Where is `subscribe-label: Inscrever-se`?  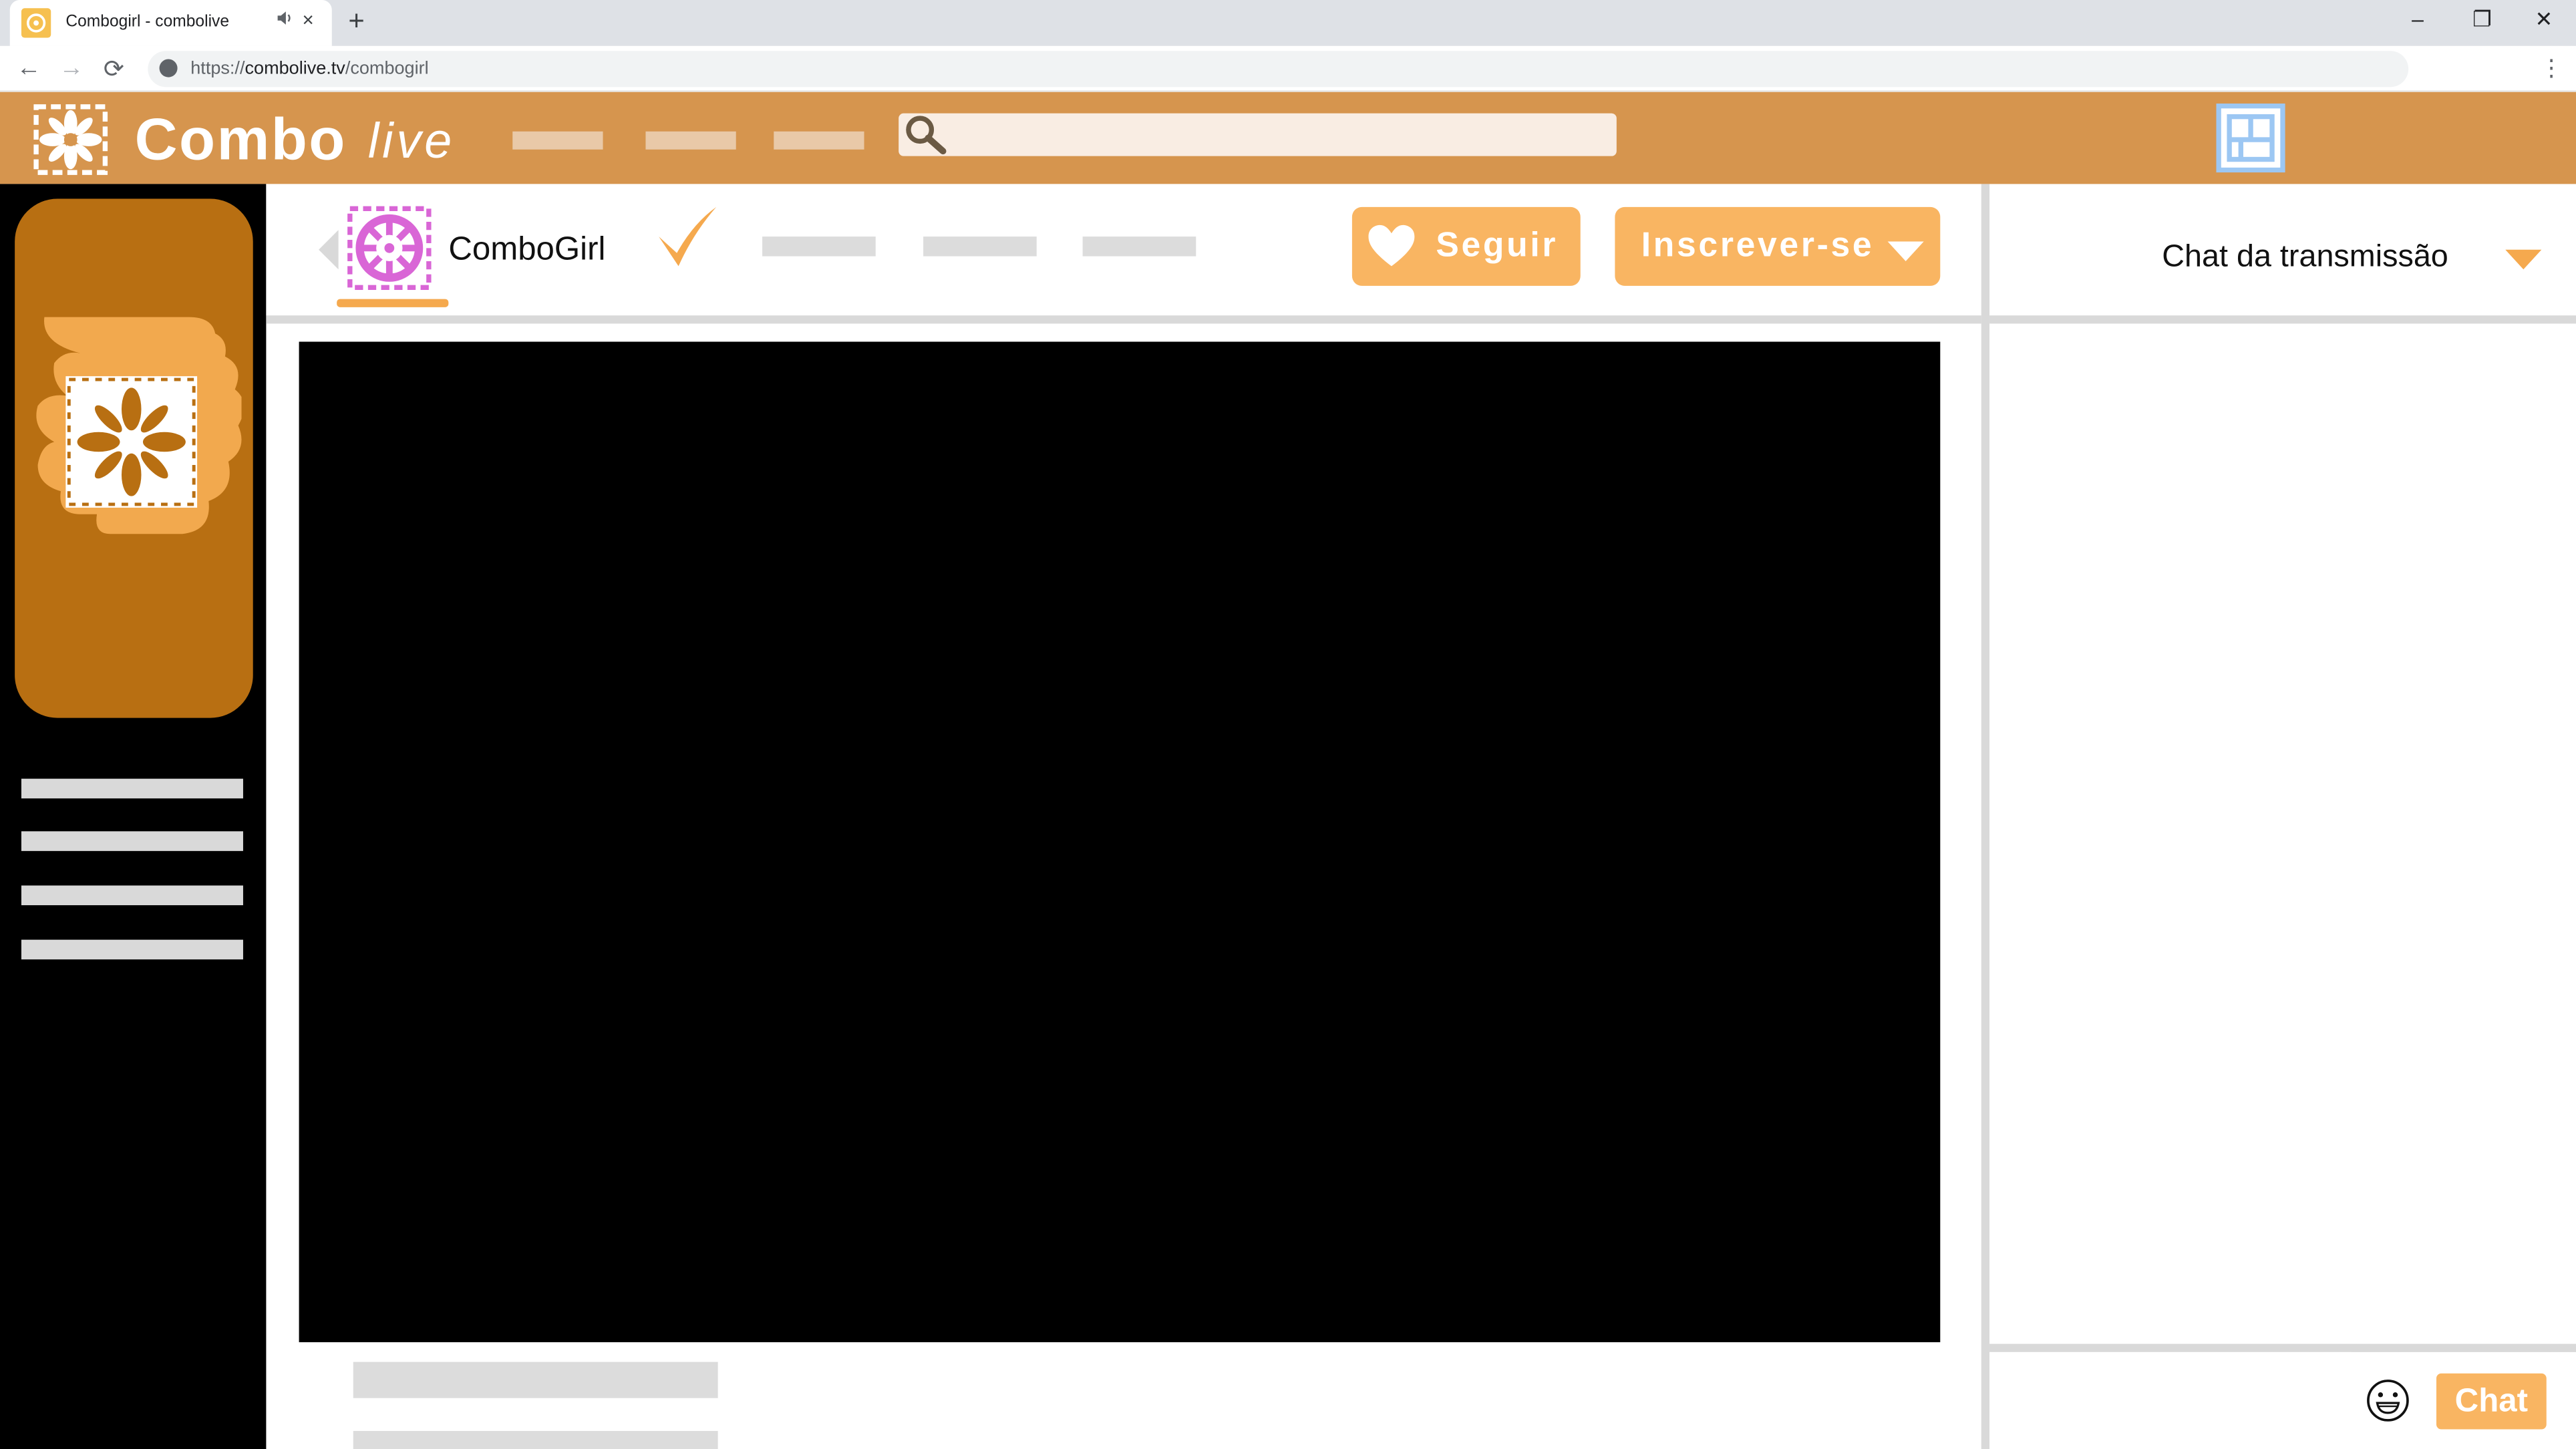
subscribe-label: Inscrever-se is located at coordinates (1758, 245).